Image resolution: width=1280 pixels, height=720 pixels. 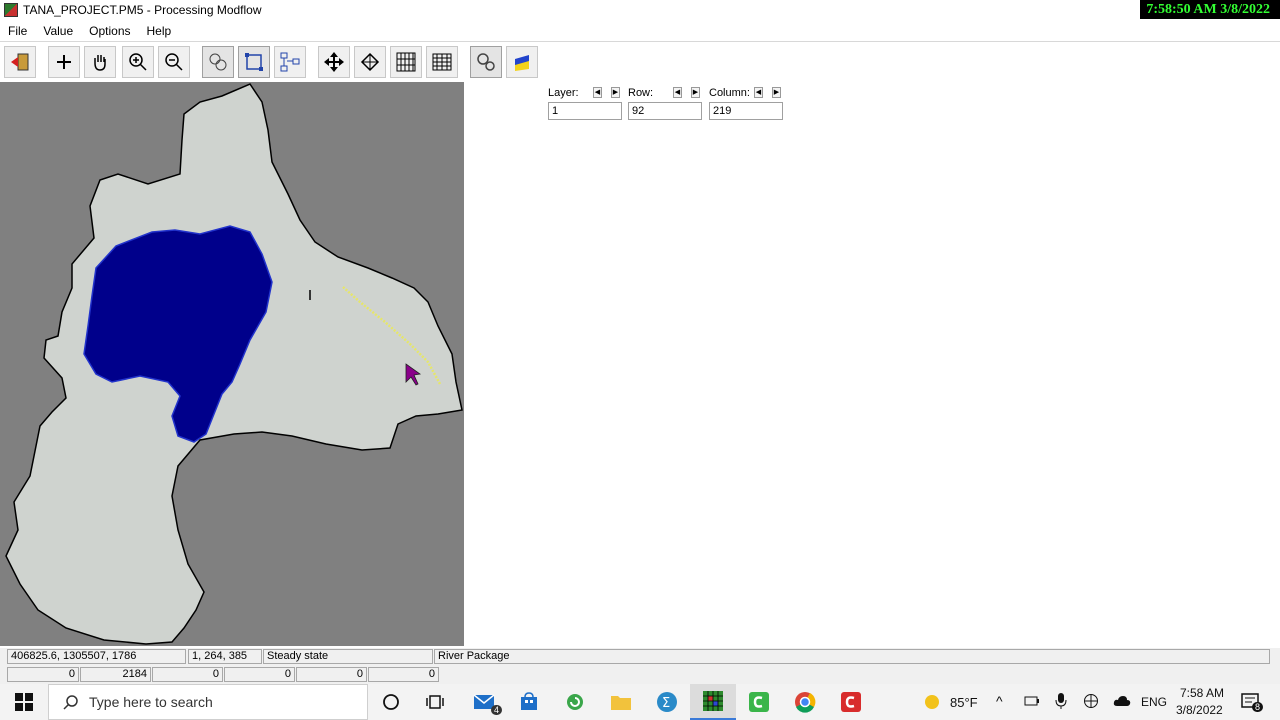 I want to click on green-app-button, so click(x=575, y=702).